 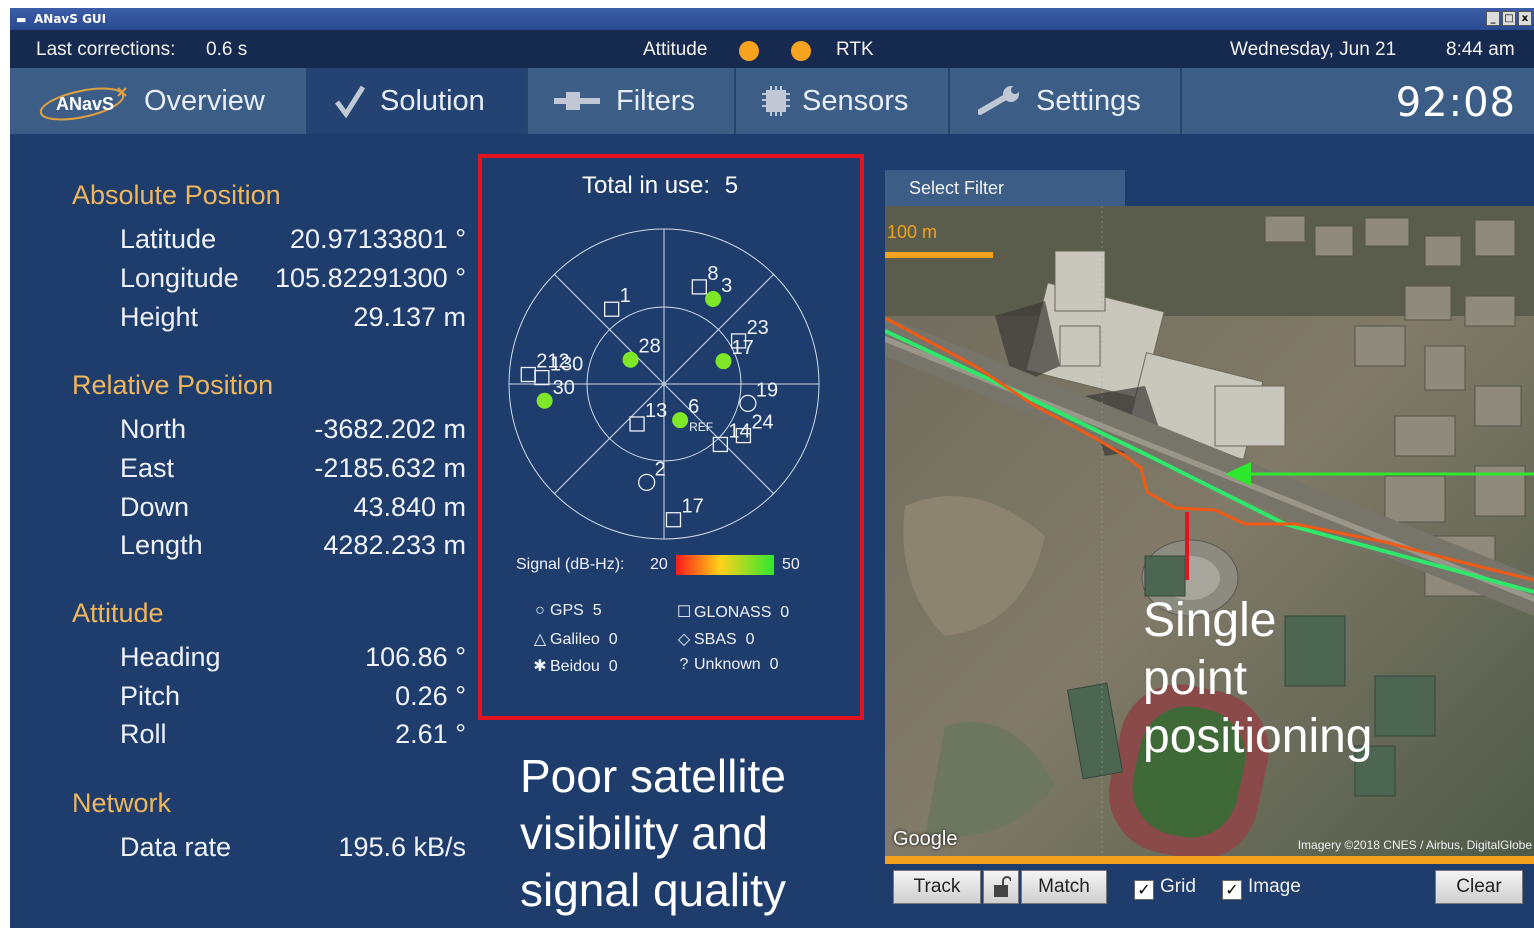 What do you see at coordinates (1178, 886) in the screenshot?
I see `grid-label: Grid` at bounding box center [1178, 886].